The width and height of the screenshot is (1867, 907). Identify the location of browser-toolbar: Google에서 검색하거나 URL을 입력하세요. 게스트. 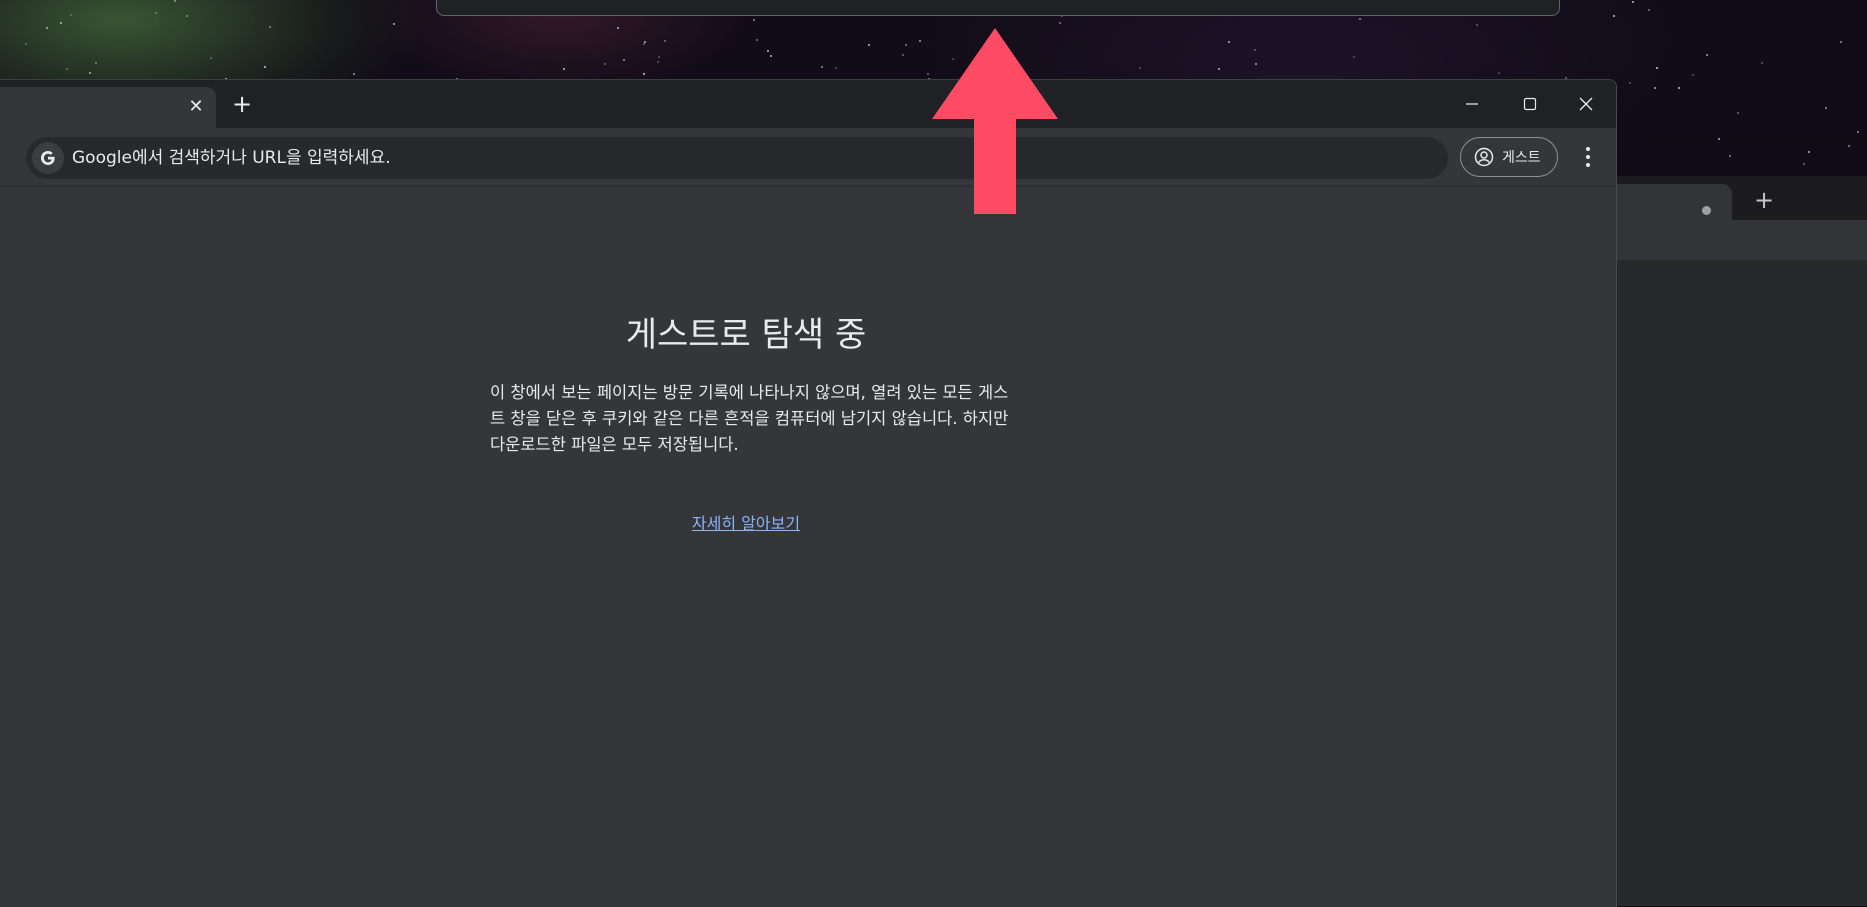
(808, 157).